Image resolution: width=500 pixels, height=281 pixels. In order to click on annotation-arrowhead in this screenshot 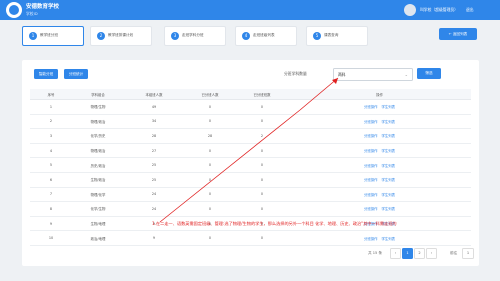, I will do `click(335, 81)`.